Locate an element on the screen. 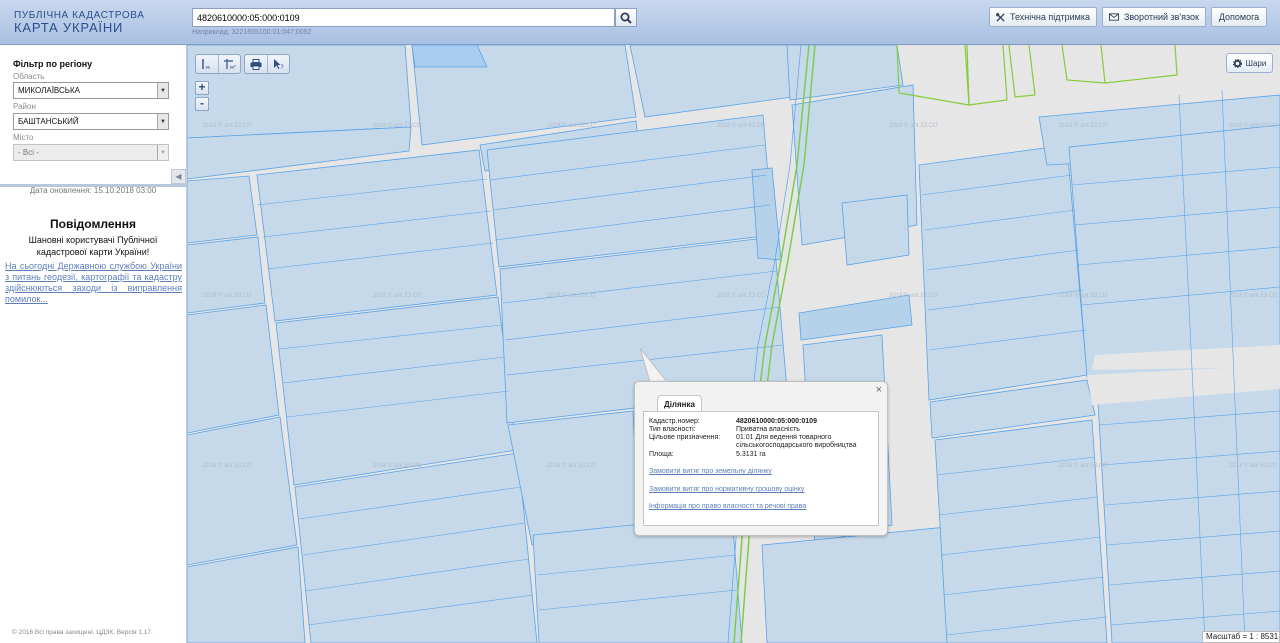  district-label: Район is located at coordinates (24, 106).